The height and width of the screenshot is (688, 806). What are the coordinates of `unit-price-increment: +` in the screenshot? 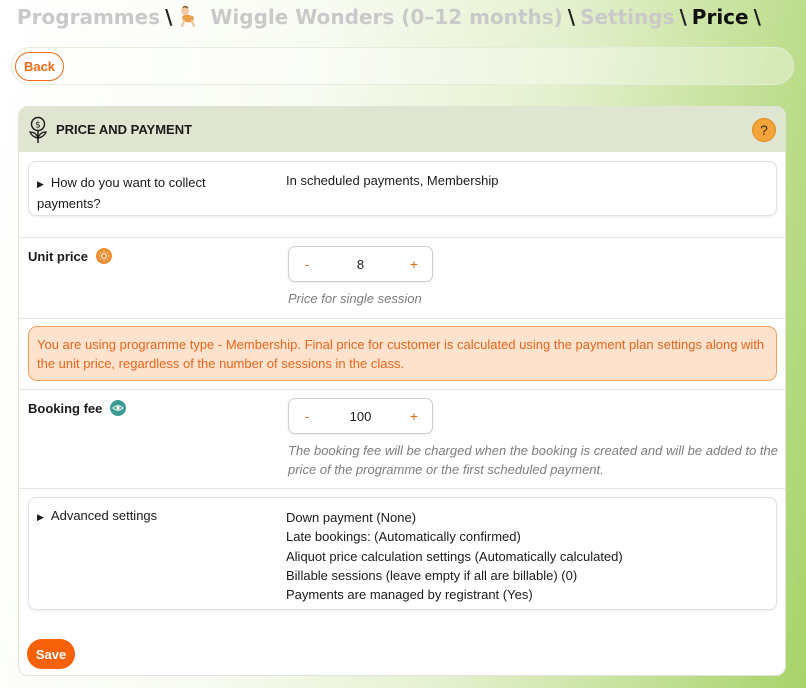 It's located at (414, 264).